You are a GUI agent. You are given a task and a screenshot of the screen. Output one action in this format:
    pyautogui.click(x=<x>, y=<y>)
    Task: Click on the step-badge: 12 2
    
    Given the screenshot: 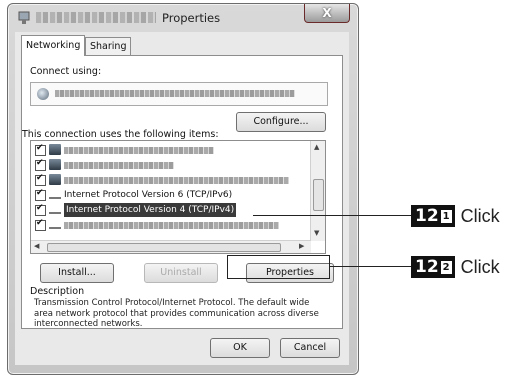 What is the action you would take?
    pyautogui.click(x=433, y=267)
    